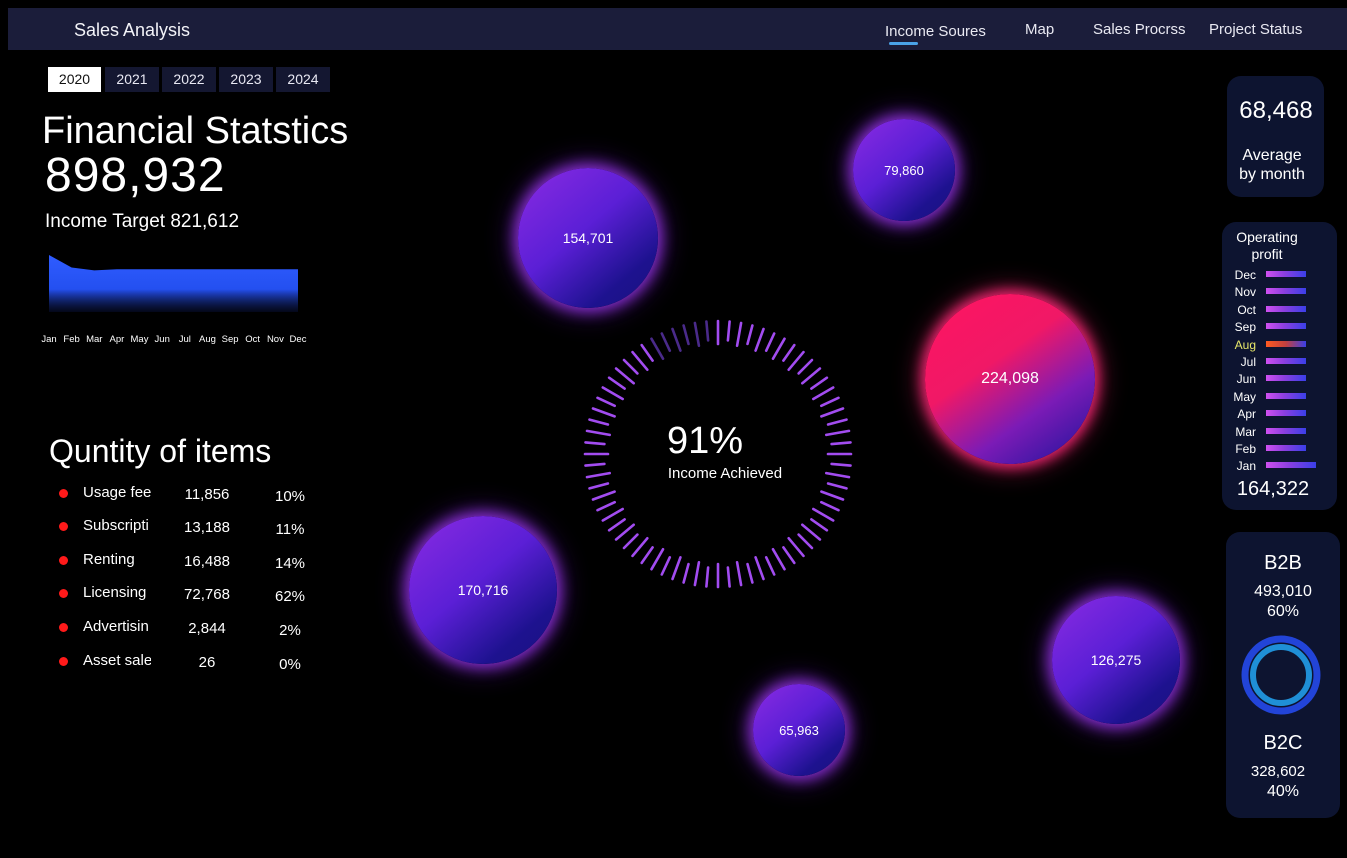  I want to click on b2b-b2c-donut, so click(1281, 675).